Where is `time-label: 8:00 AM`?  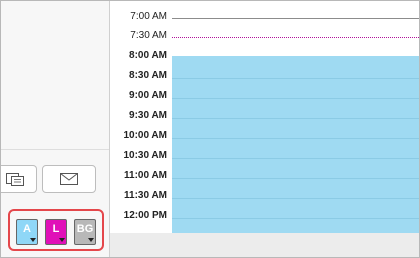 time-label: 8:00 AM is located at coordinates (148, 55).